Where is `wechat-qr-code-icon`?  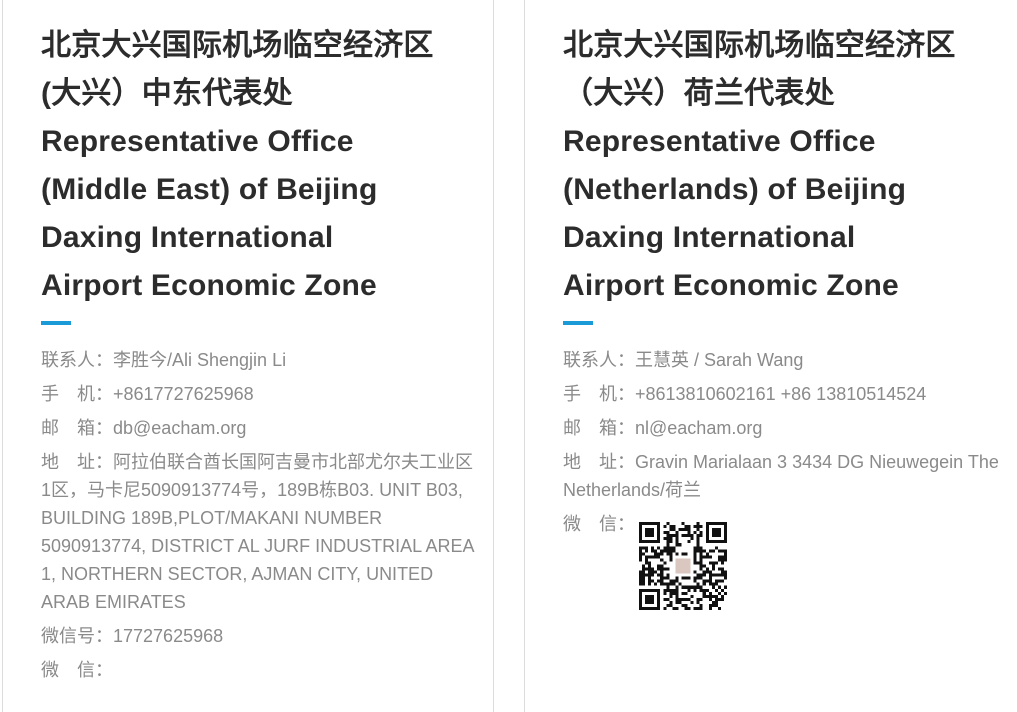
wechat-qr-code-icon is located at coordinates (683, 566).